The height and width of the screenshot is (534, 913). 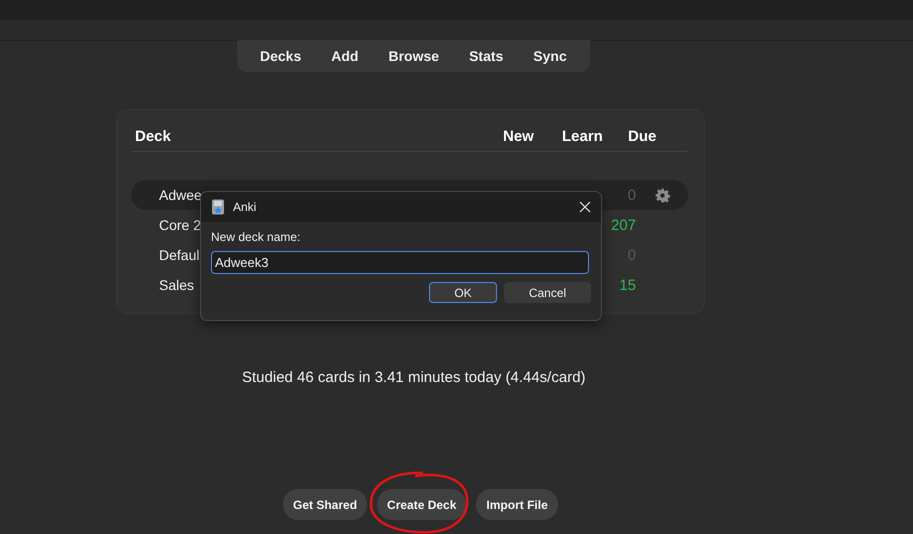 What do you see at coordinates (643, 136) in the screenshot?
I see `column-header: Due` at bounding box center [643, 136].